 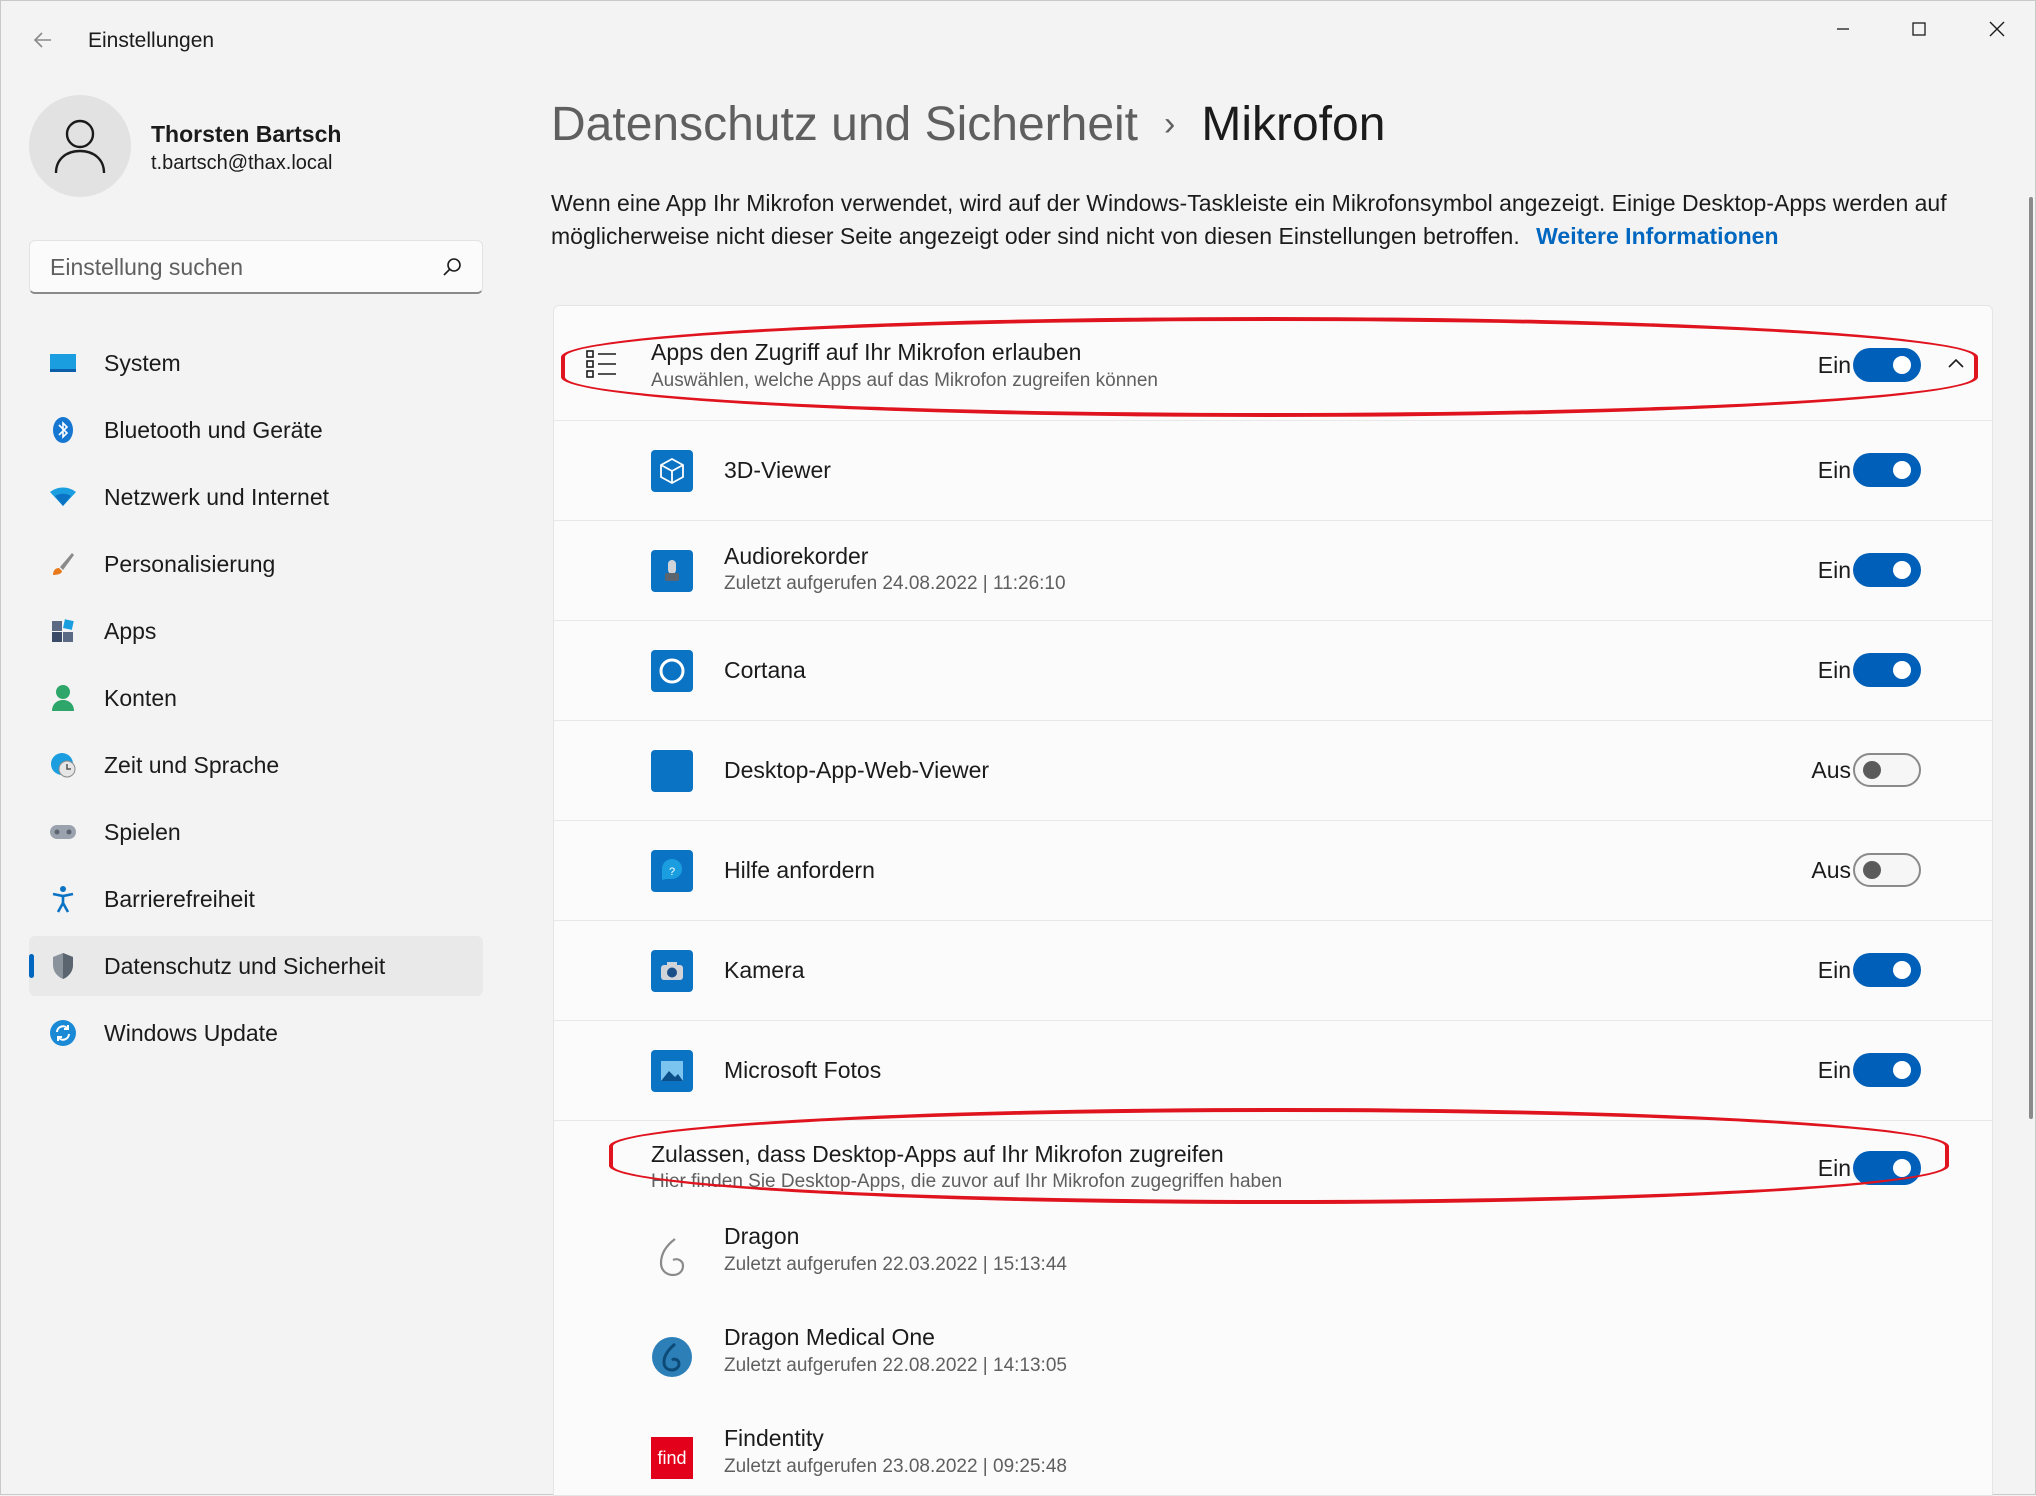 What do you see at coordinates (63, 698) in the screenshot?
I see `person-icon` at bounding box center [63, 698].